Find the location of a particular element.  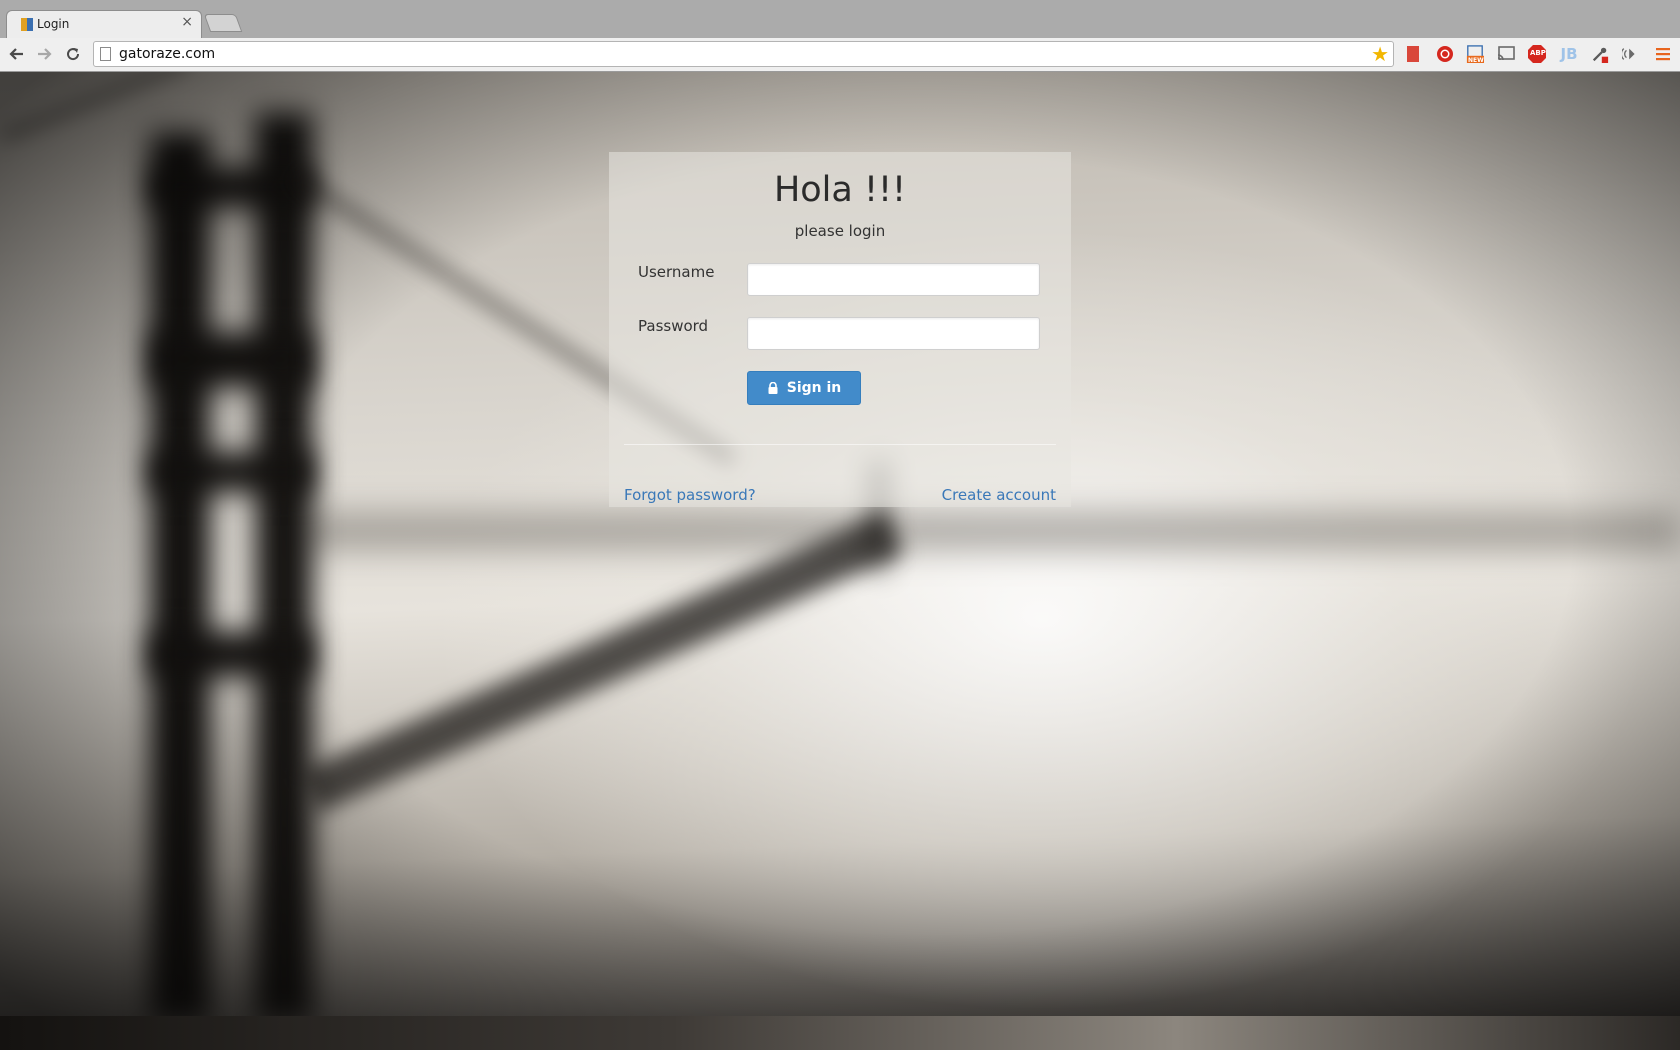

password-label: Password is located at coordinates (673, 326).